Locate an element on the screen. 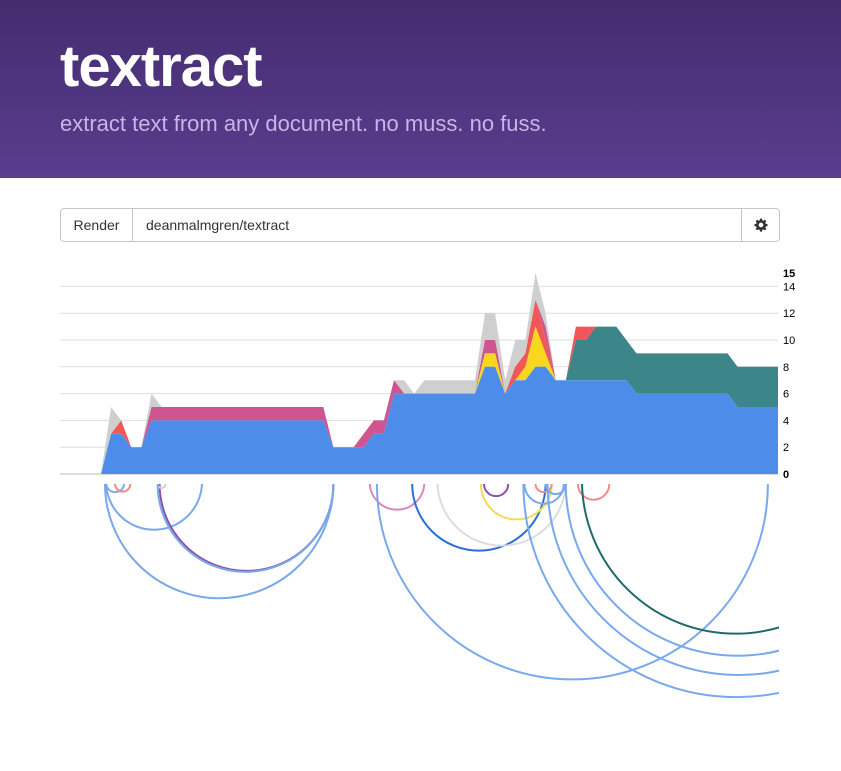 The height and width of the screenshot is (771, 841). gear-icon is located at coordinates (760, 225).